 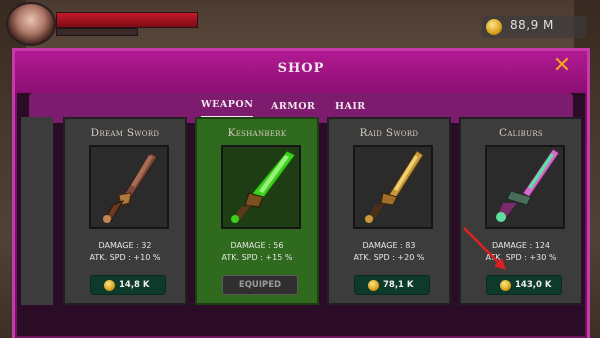 I want to click on health-bar, so click(x=127, y=20).